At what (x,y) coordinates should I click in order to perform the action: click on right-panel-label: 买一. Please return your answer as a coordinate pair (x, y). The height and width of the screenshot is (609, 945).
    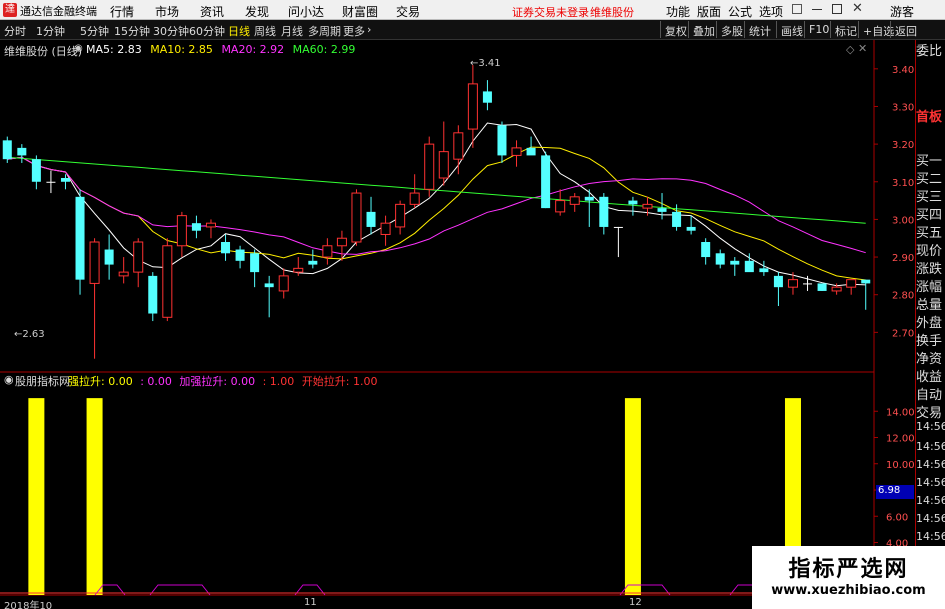
    Looking at the image, I should click on (929, 161).